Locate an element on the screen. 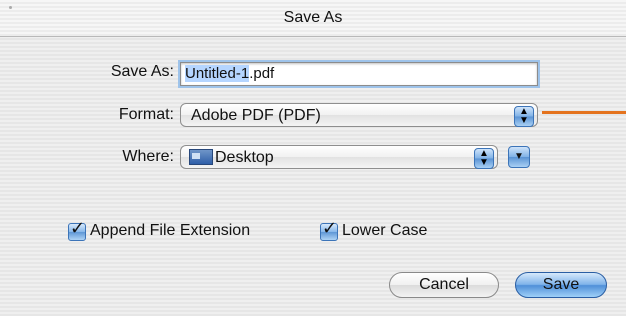  where-popup: Desktop ▲ ▼ is located at coordinates (339, 157).